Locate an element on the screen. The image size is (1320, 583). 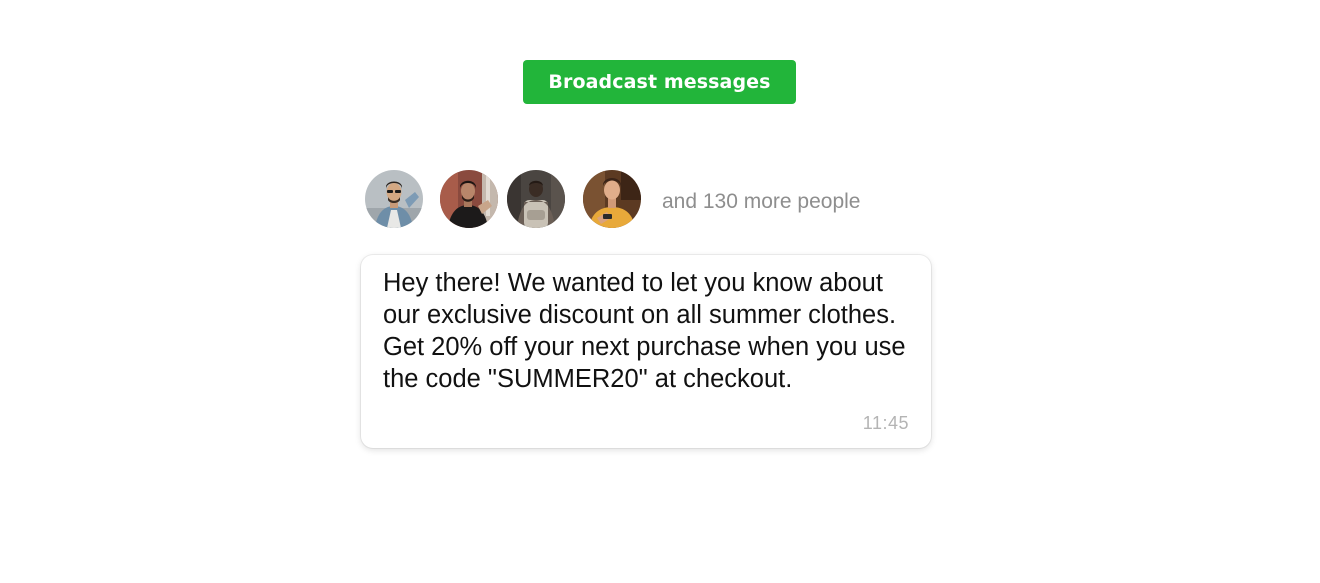
avatar-person-yellow-shirt is located at coordinates (612, 199).